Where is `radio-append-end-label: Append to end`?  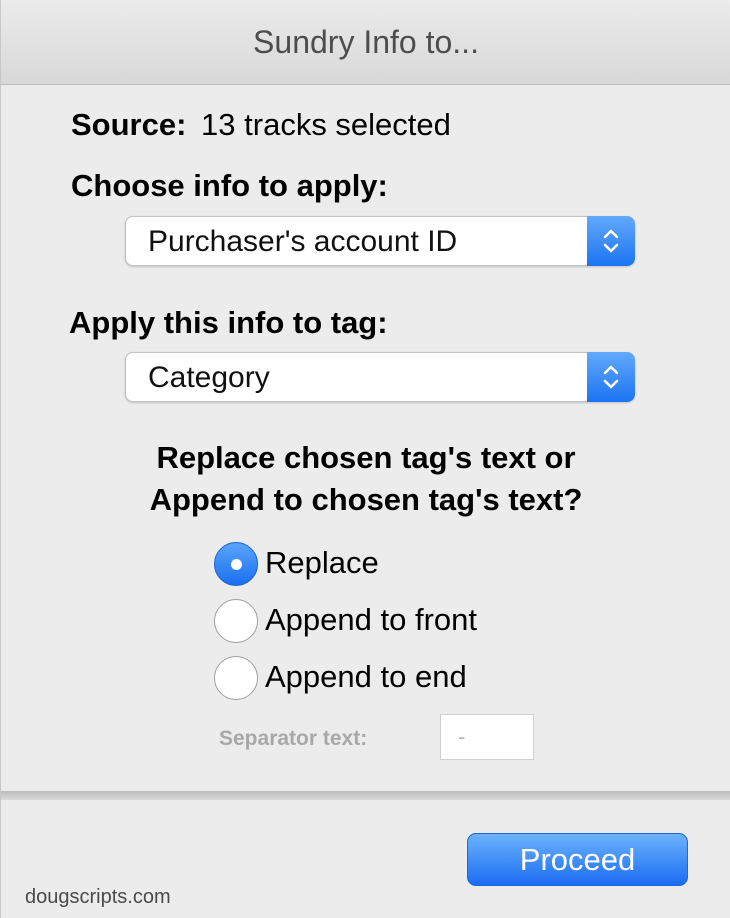 radio-append-end-label: Append to end is located at coordinates (366, 676).